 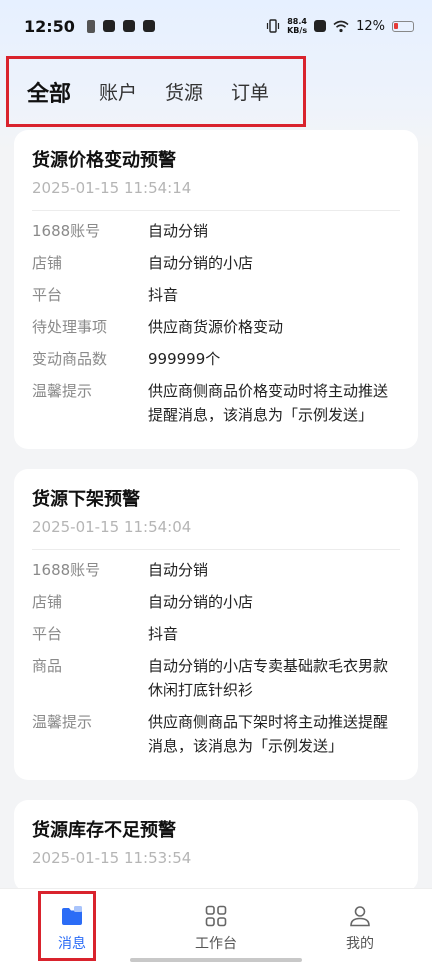 What do you see at coordinates (128, 26) in the screenshot?
I see `mail-notification-icon` at bounding box center [128, 26].